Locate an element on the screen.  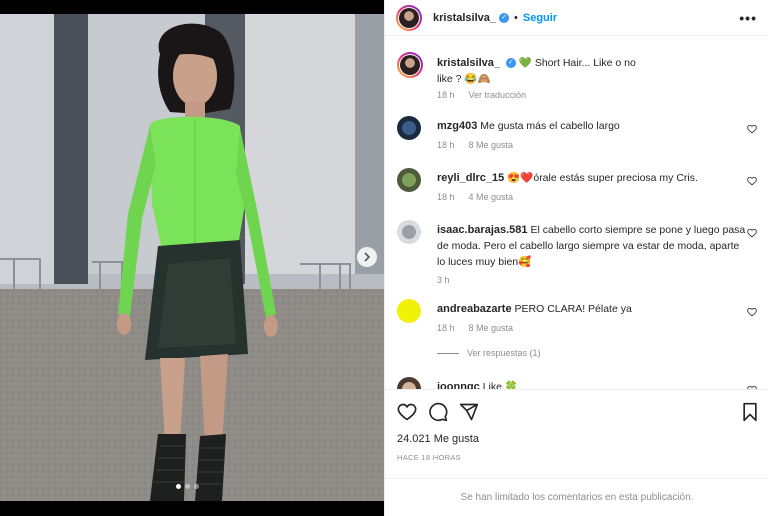
replies-divider is located at coordinates (448, 353).